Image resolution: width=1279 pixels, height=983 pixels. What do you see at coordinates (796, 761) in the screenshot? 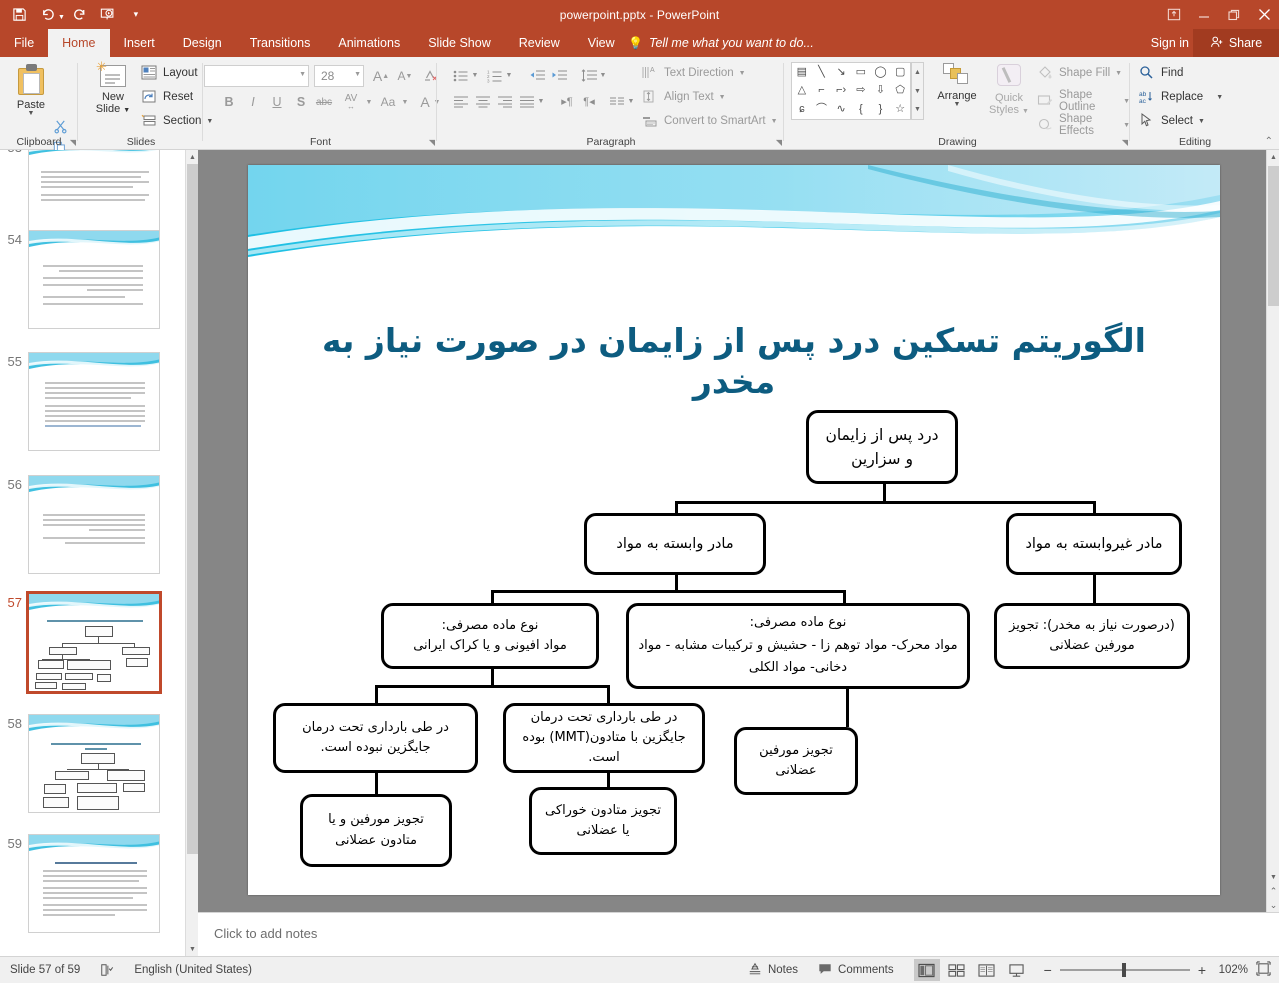
I see `diagram-box-morphine-im: تجویز مورفین عضلانی` at bounding box center [796, 761].